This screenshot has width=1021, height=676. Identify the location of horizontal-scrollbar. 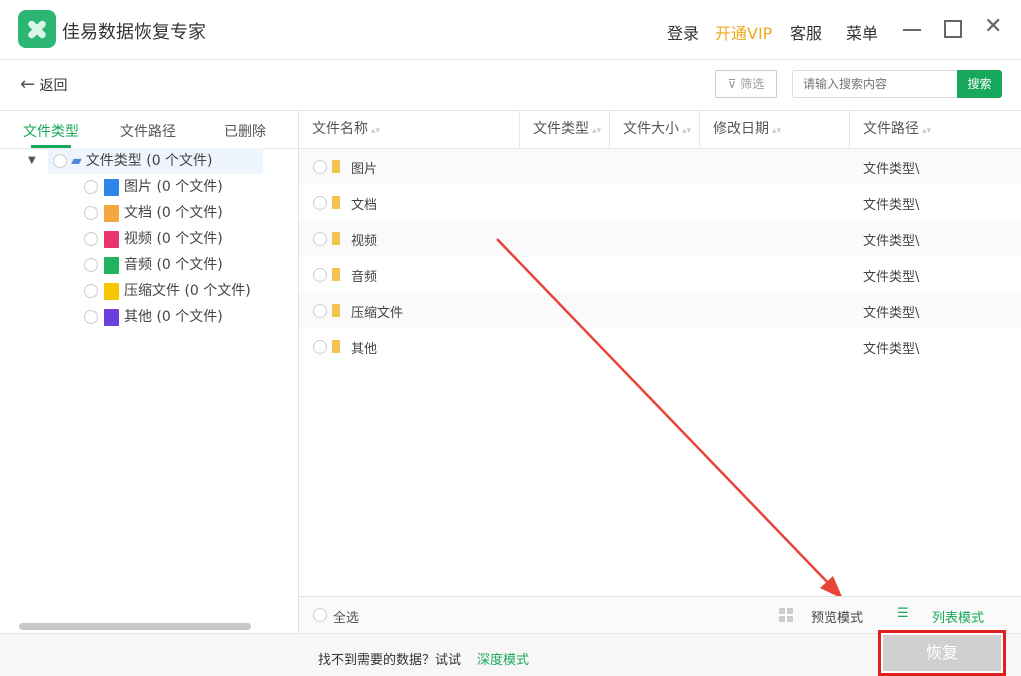
(135, 626).